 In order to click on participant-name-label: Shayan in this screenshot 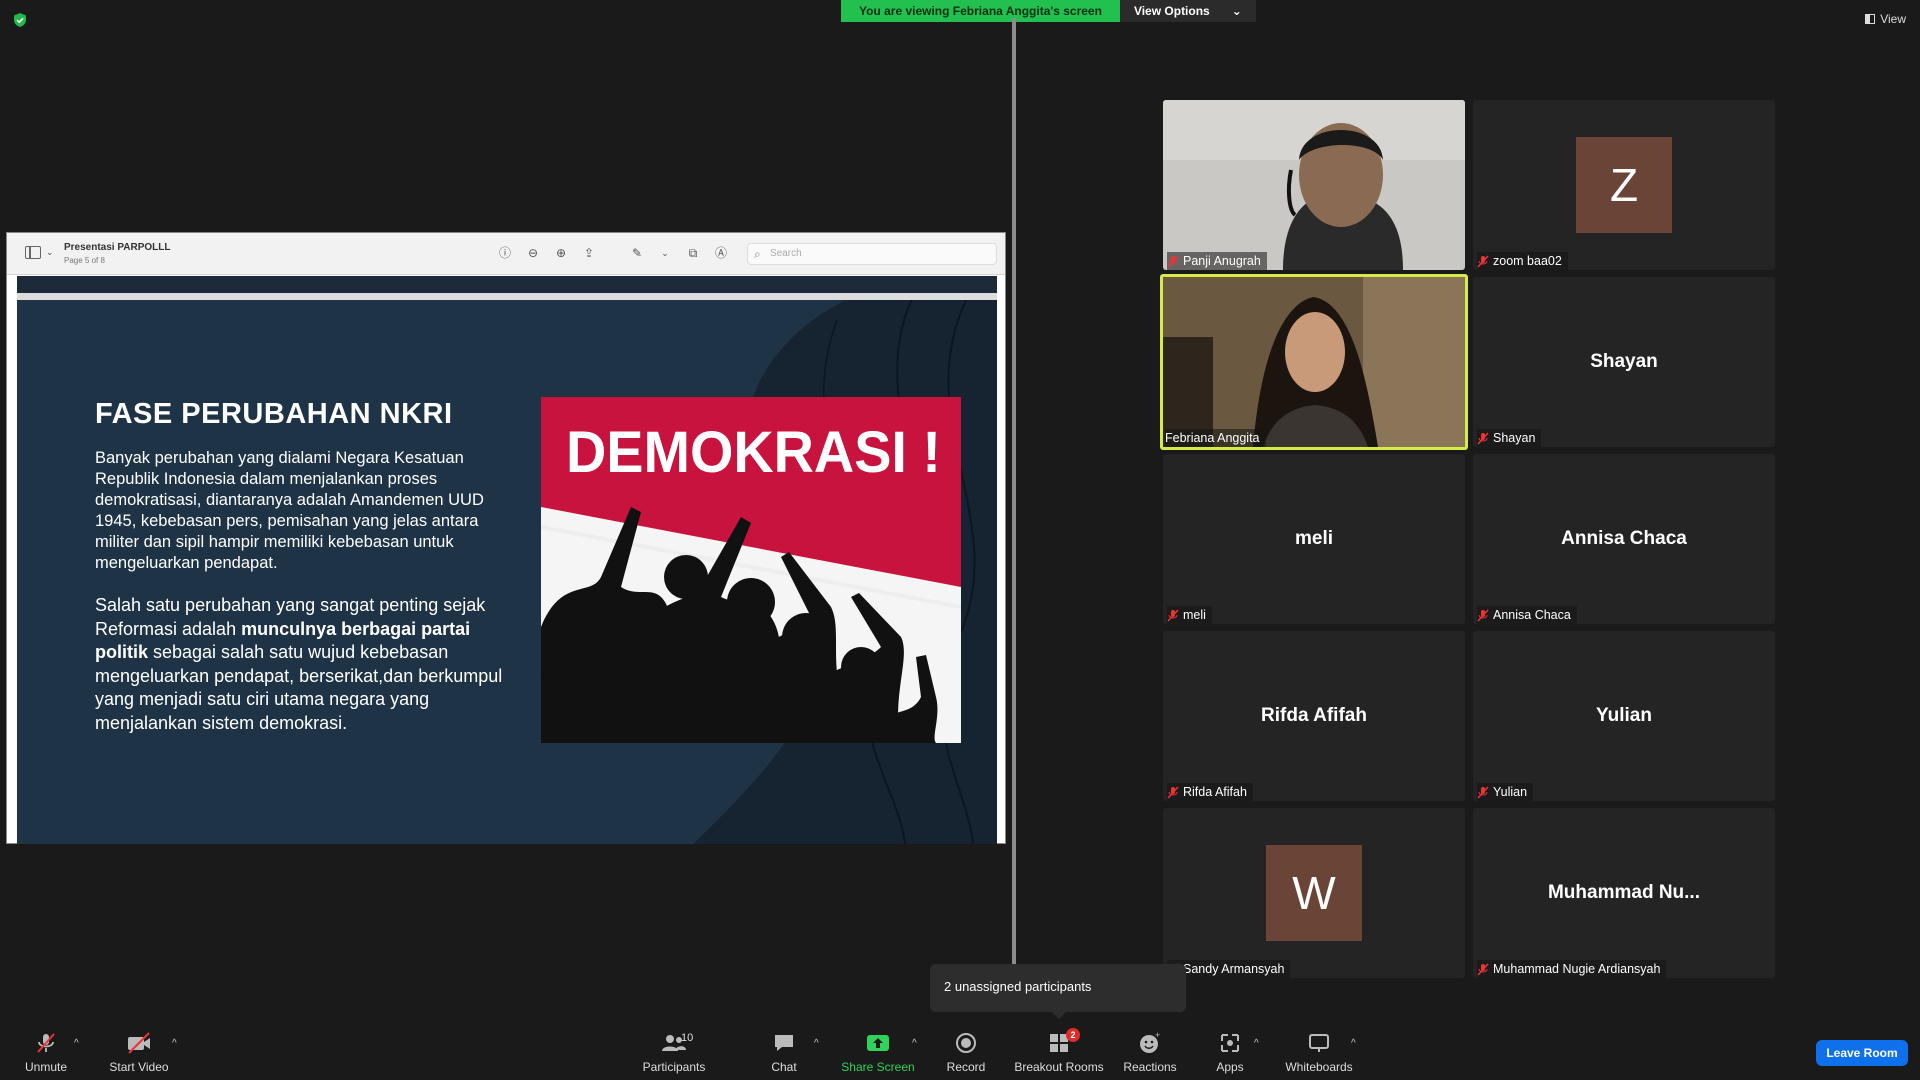, I will do `click(1509, 438)`.